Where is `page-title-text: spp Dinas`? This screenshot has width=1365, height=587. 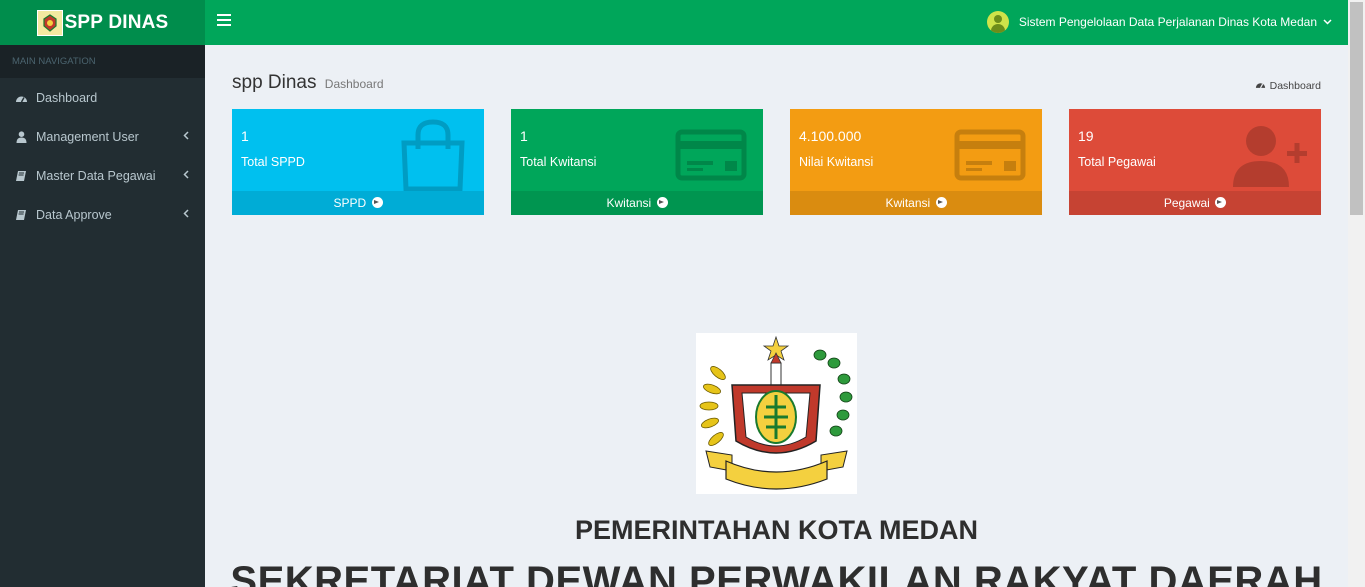
page-title-text: spp Dinas is located at coordinates (274, 82).